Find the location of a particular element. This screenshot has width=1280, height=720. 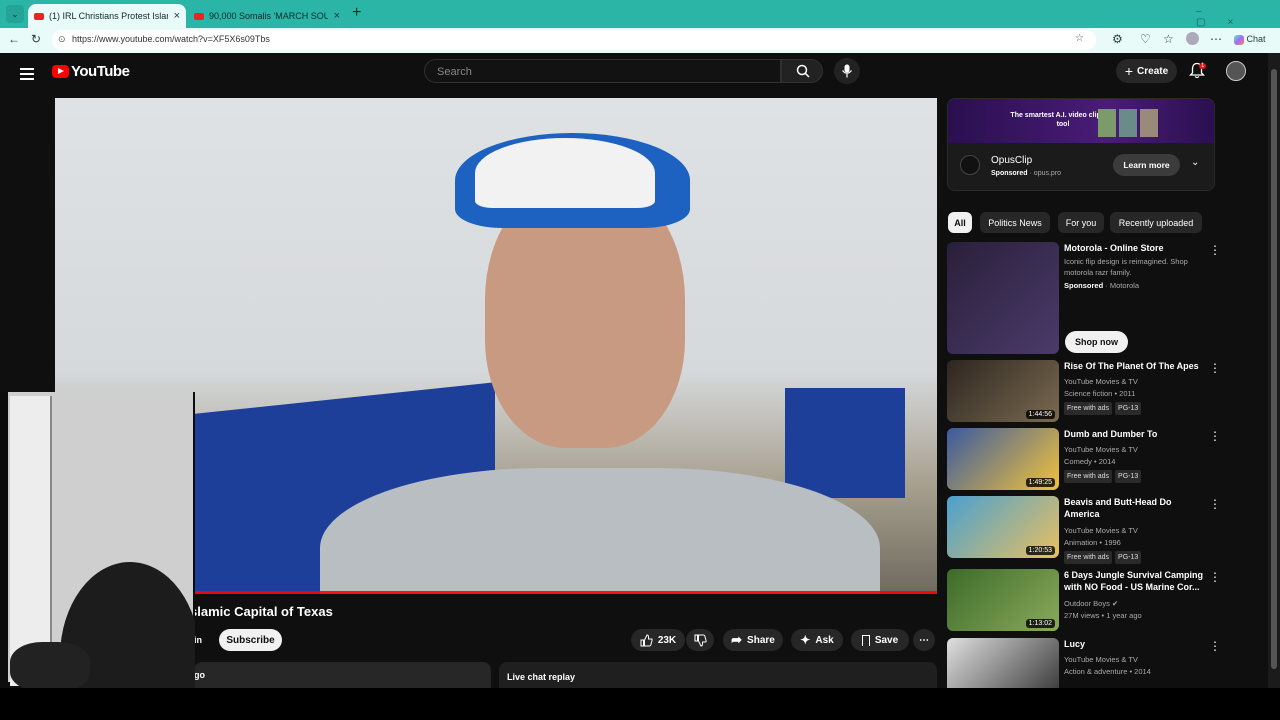

browser-essentials-icon: ♡ is located at coordinates (1145, 39).